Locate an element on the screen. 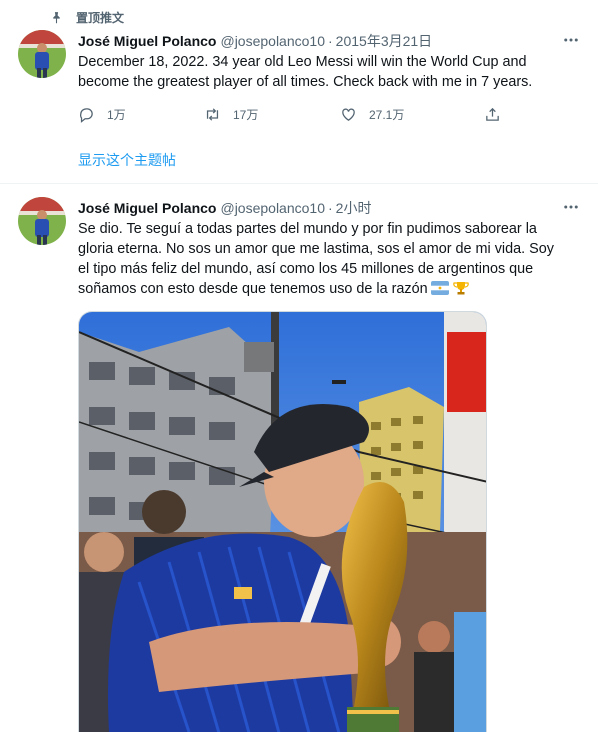 Image resolution: width=598 pixels, height=732 pixels. share-icon is located at coordinates (492, 114).